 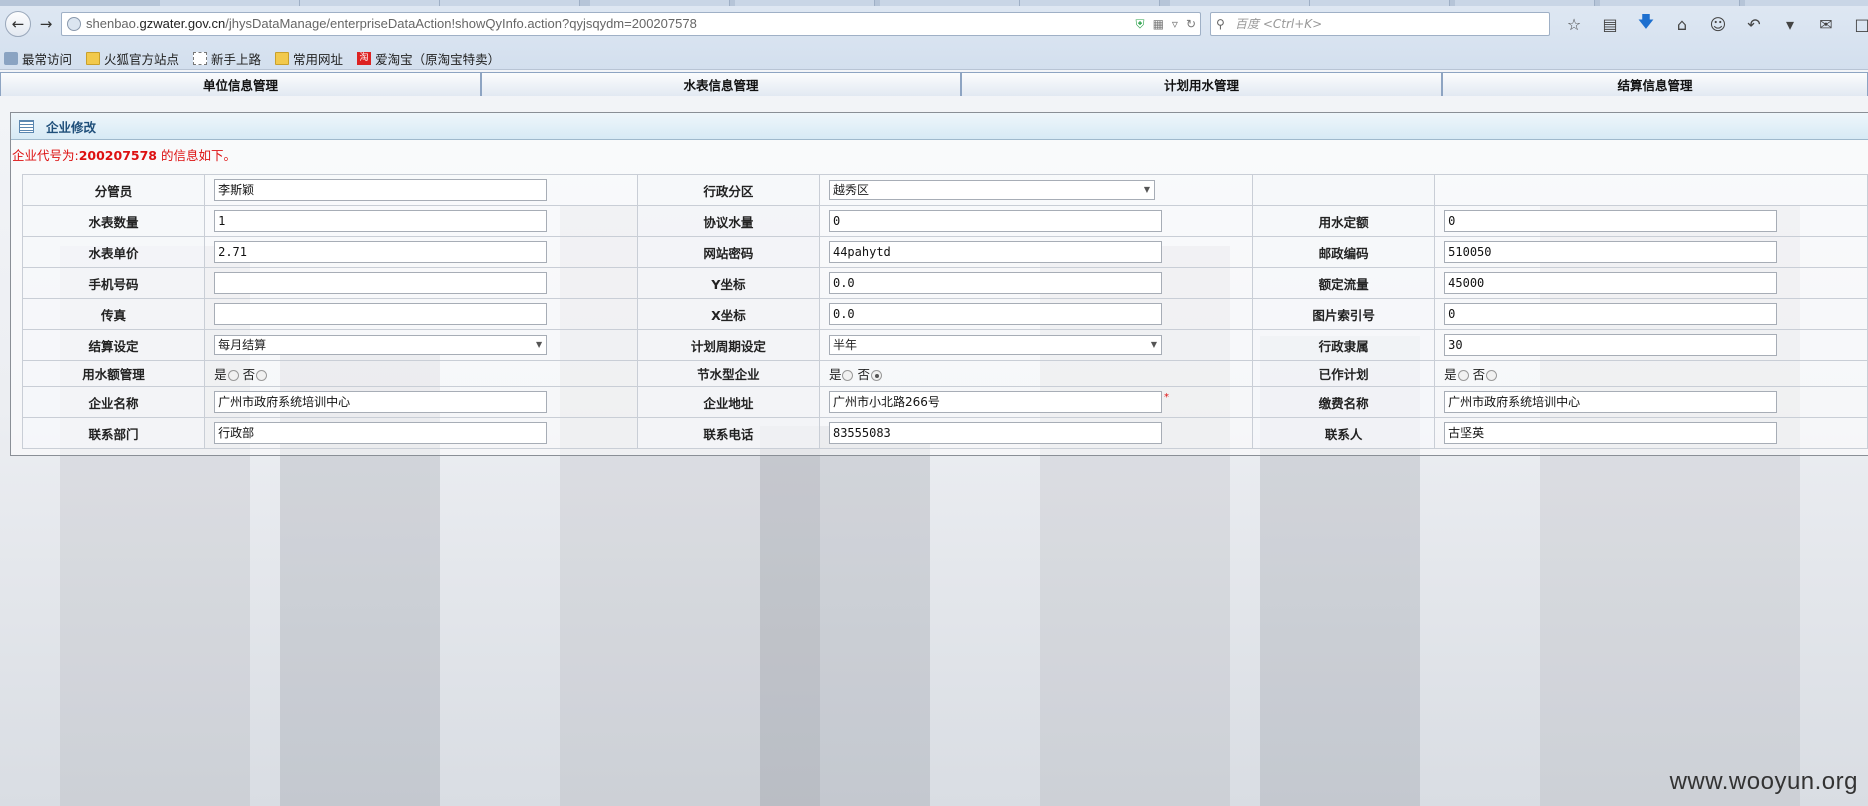 I want to click on field-label: 已作计划, so click(x=1344, y=373).